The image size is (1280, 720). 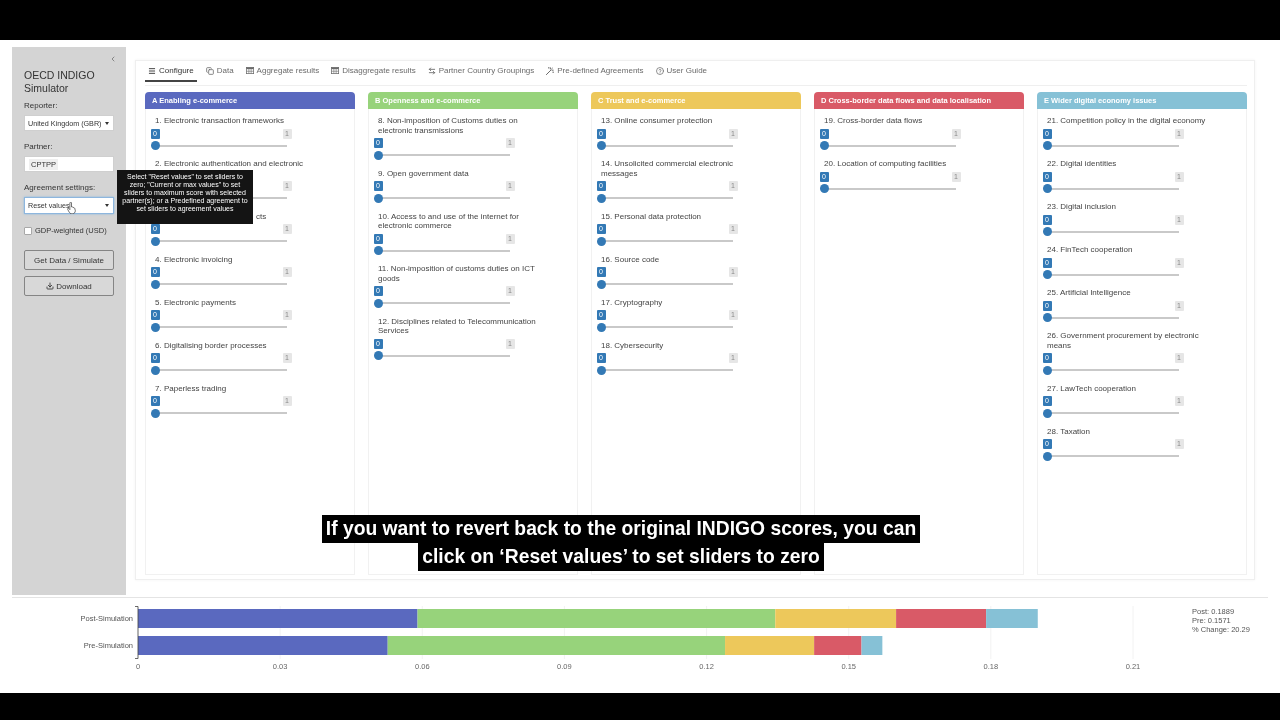 What do you see at coordinates (373, 71) in the screenshot?
I see `tab: Disaggregate results` at bounding box center [373, 71].